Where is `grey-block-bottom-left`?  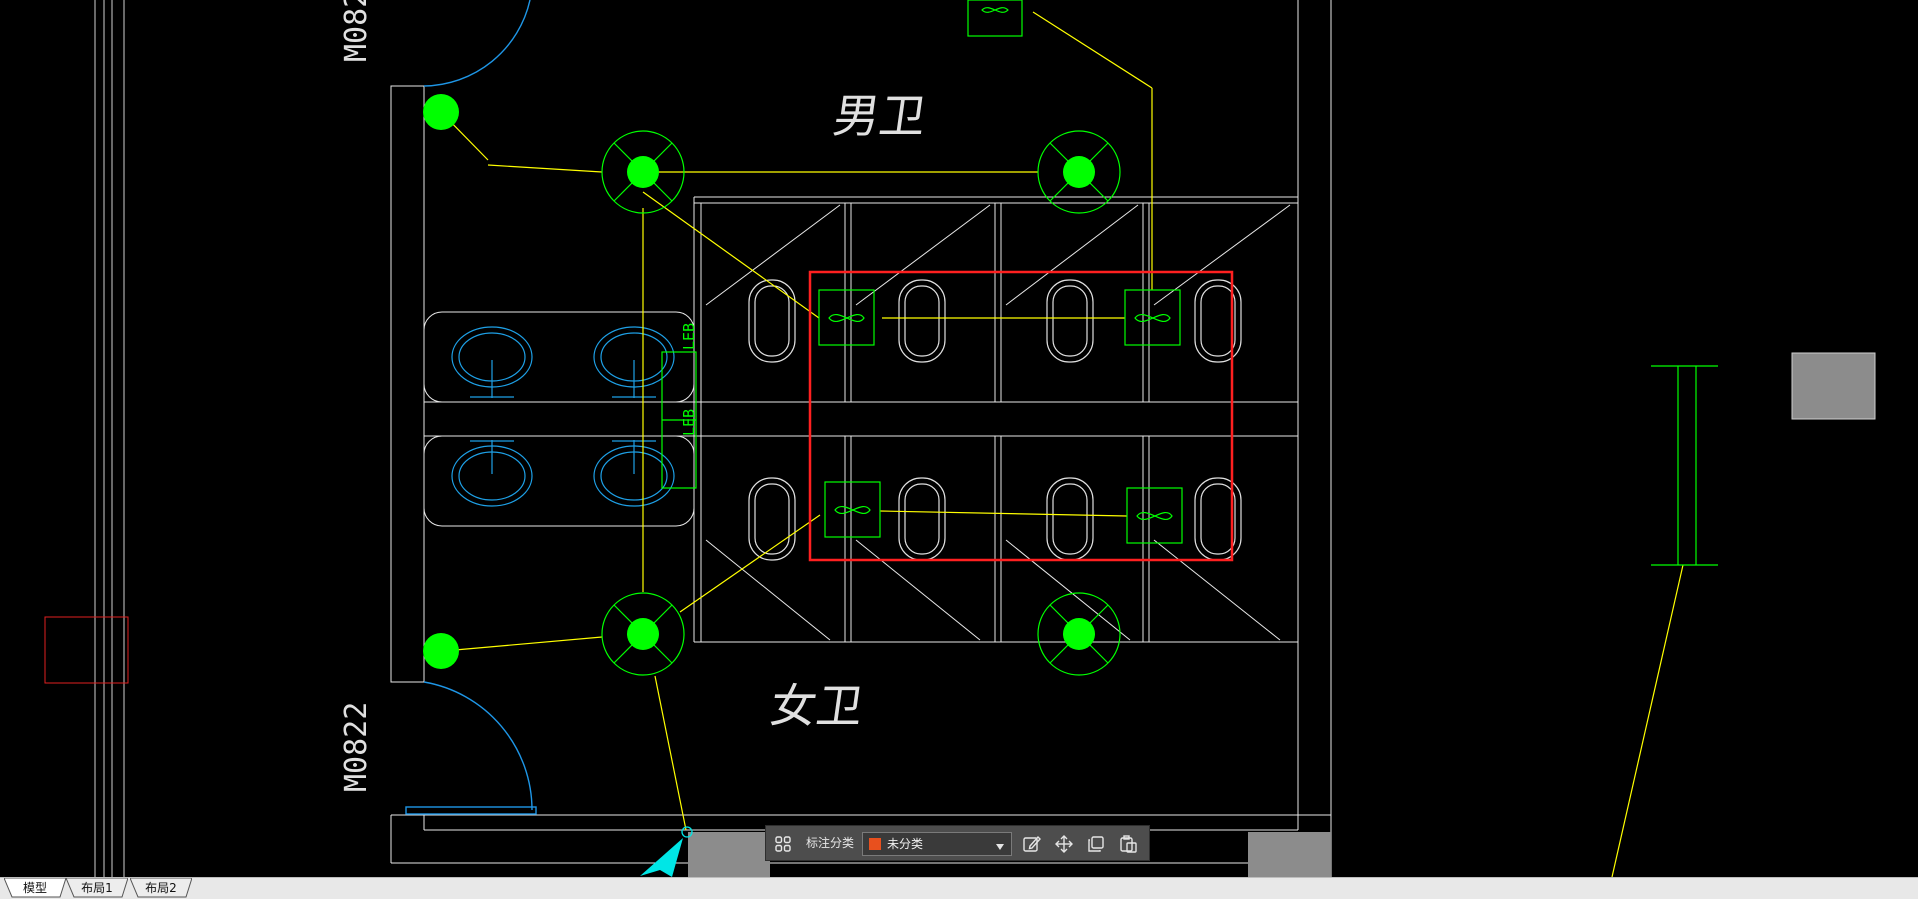 grey-block-bottom-left is located at coordinates (729, 854).